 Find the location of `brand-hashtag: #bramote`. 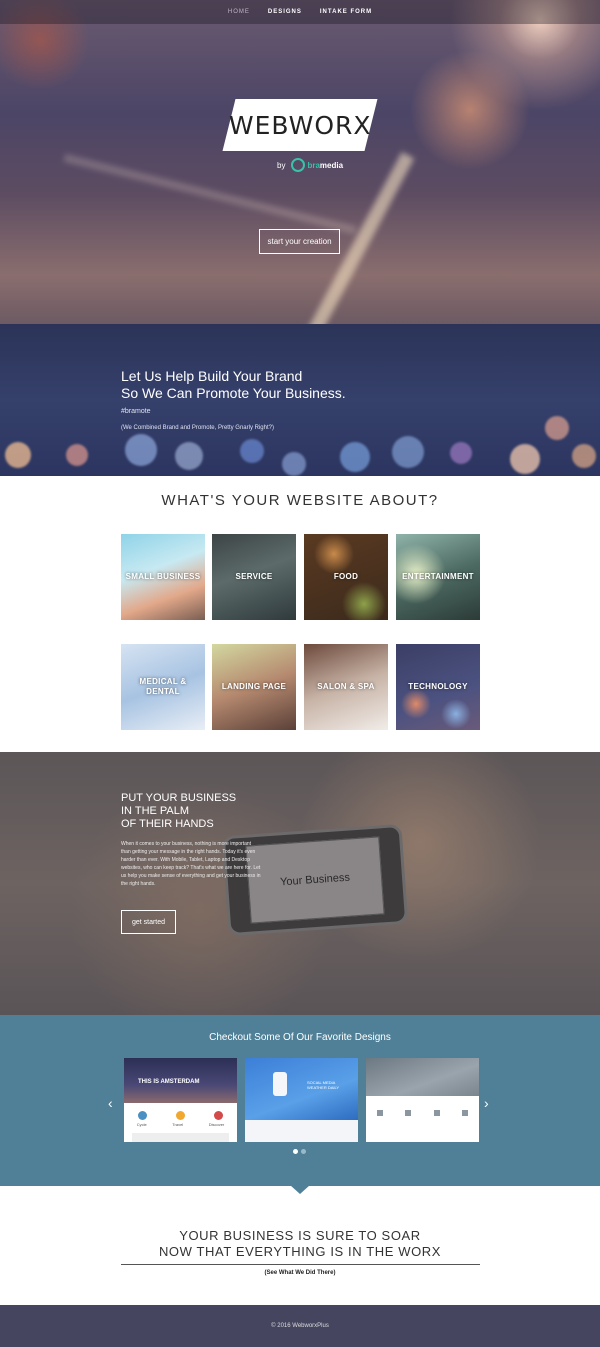

brand-hashtag: #bramote is located at coordinates (136, 411).